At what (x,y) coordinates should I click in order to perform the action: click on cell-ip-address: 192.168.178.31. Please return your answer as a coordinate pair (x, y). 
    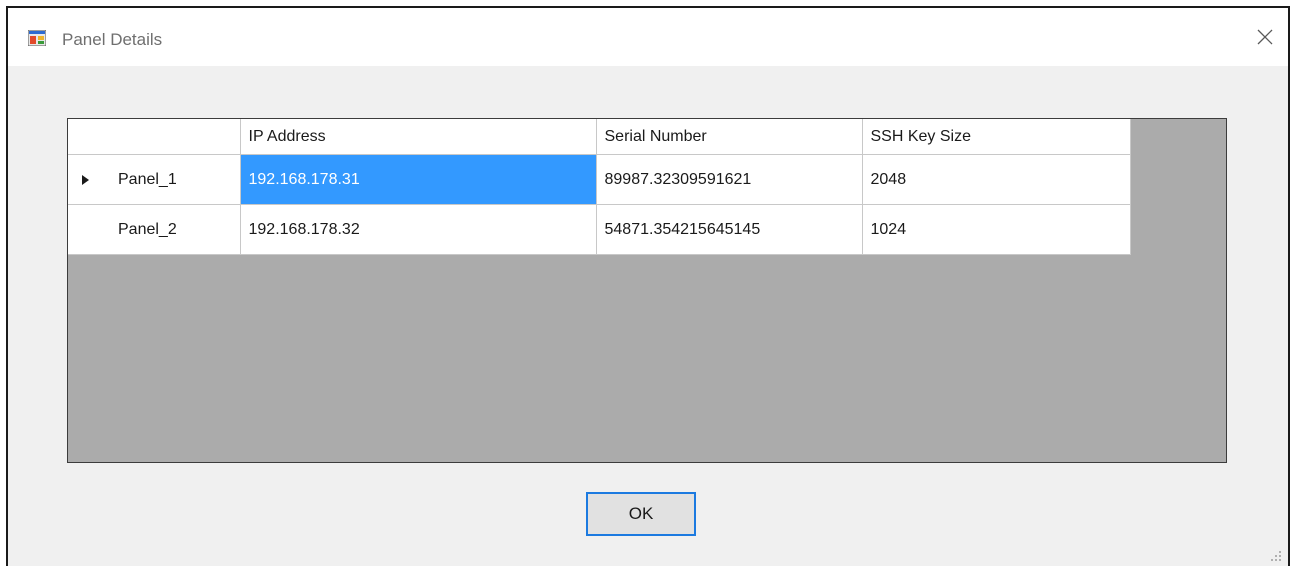
    Looking at the image, I should click on (418, 179).